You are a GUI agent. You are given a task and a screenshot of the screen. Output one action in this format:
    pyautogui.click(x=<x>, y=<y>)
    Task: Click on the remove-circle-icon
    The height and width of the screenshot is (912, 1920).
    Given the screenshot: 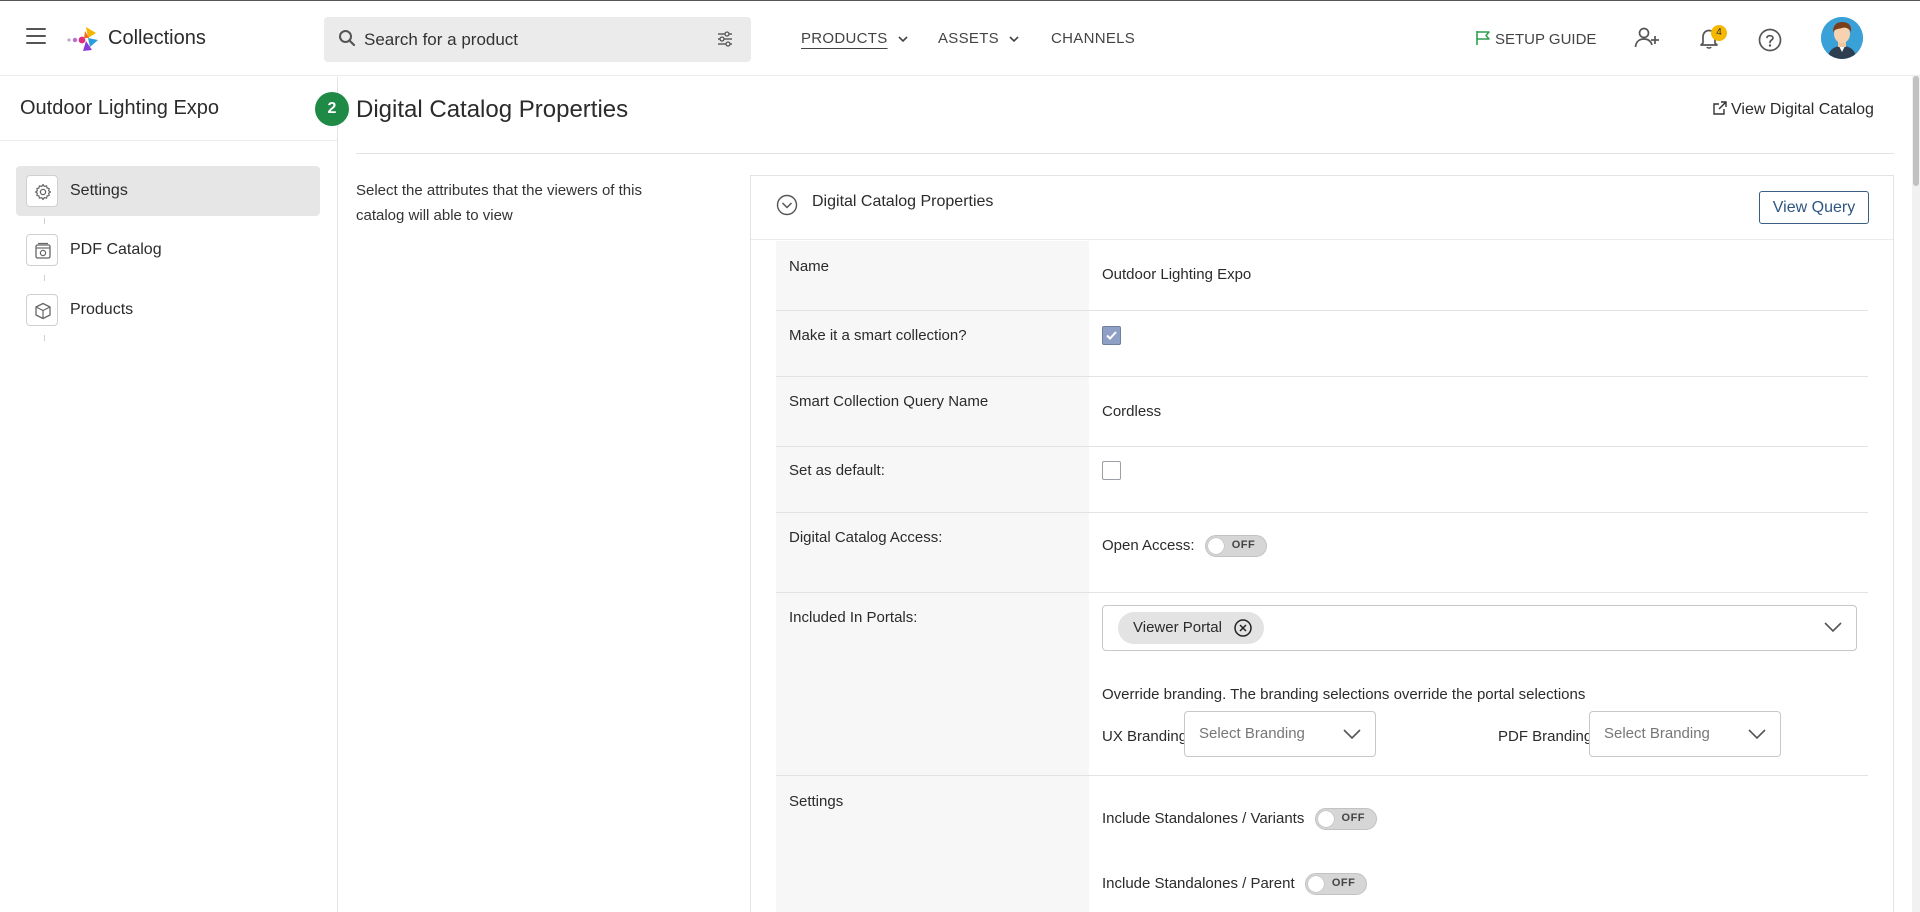 What is the action you would take?
    pyautogui.click(x=1243, y=628)
    